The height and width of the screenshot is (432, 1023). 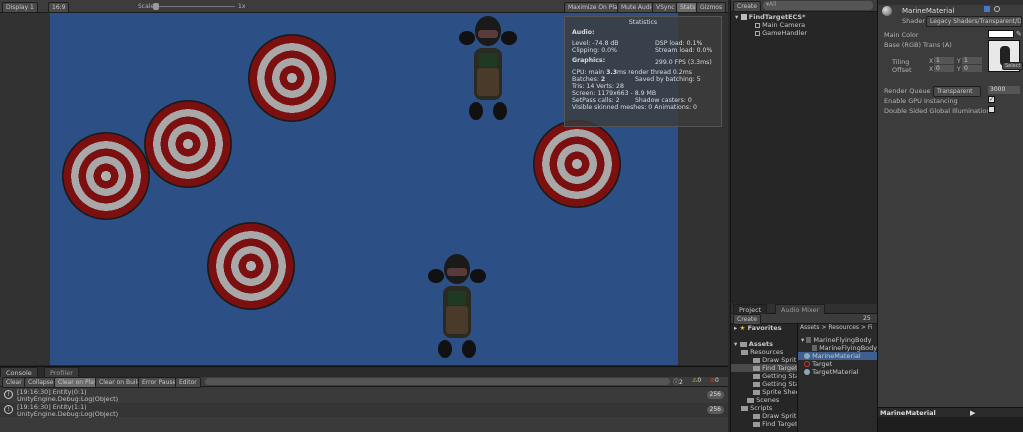 I want to click on assets-folder: ▾ Assets, so click(x=753, y=344).